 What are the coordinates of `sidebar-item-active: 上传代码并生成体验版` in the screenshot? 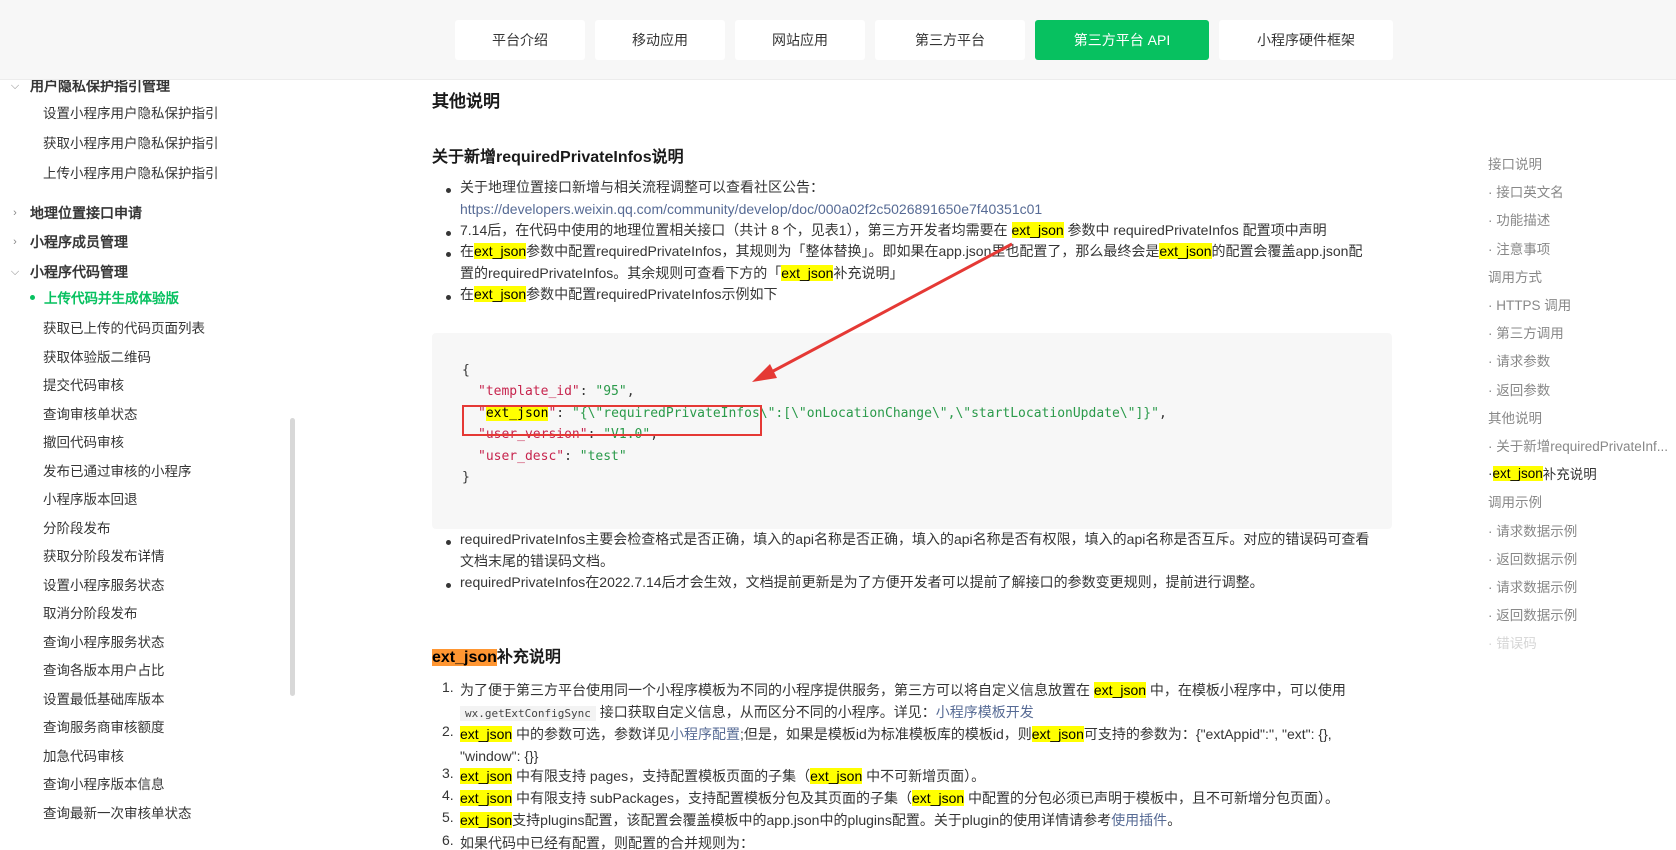 It's located at (145, 297).